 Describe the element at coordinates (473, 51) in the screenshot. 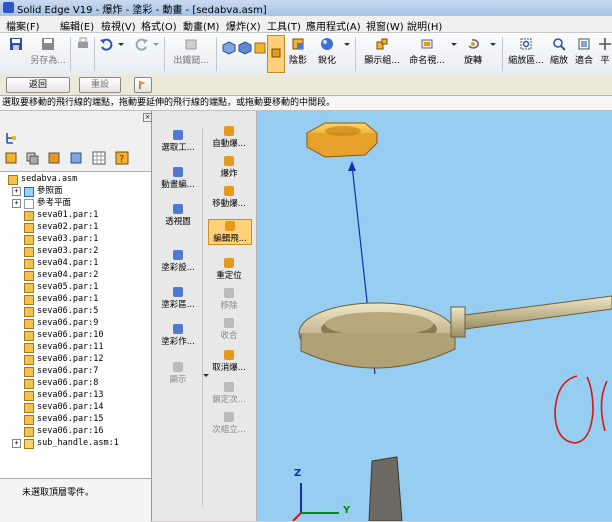

I see `rotate-button: 旋轉` at that location.